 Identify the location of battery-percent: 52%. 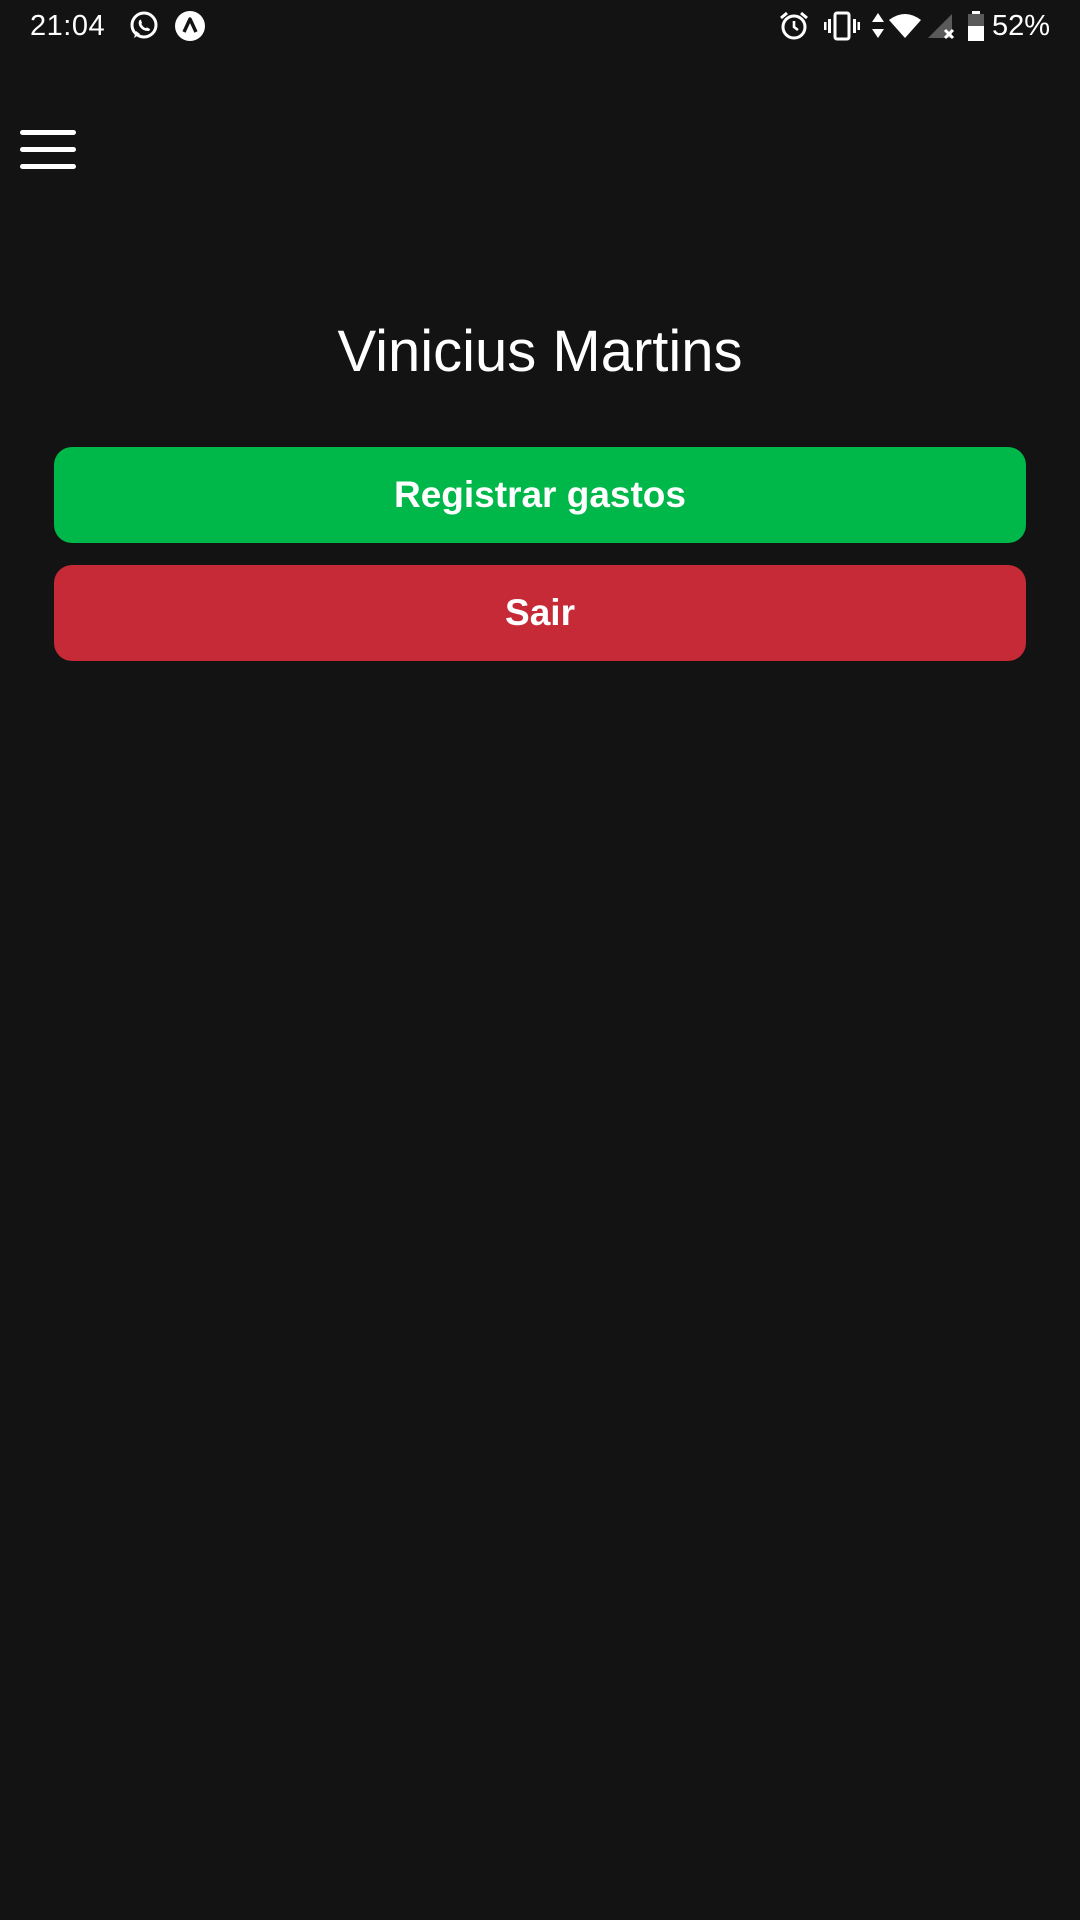
(1020, 26).